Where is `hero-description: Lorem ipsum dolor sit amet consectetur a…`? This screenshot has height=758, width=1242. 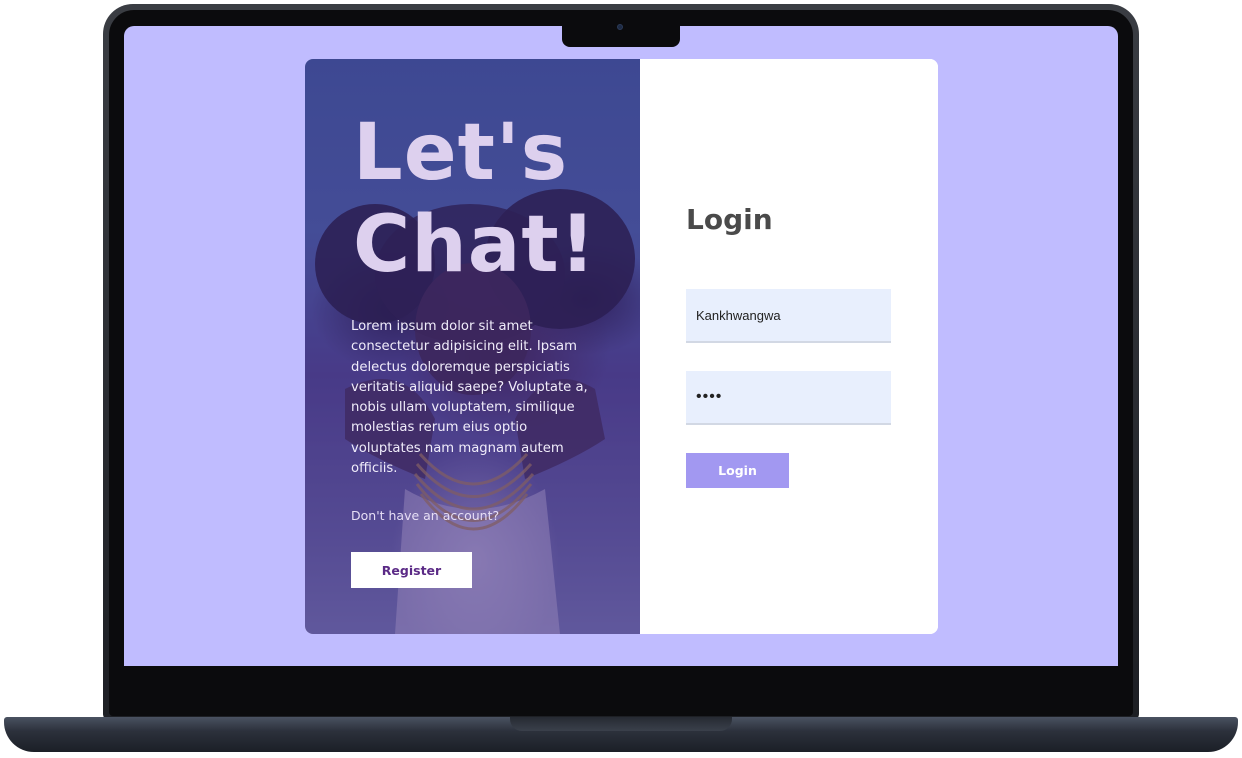 hero-description: Lorem ipsum dolor sit amet consectetur a… is located at coordinates (469, 398).